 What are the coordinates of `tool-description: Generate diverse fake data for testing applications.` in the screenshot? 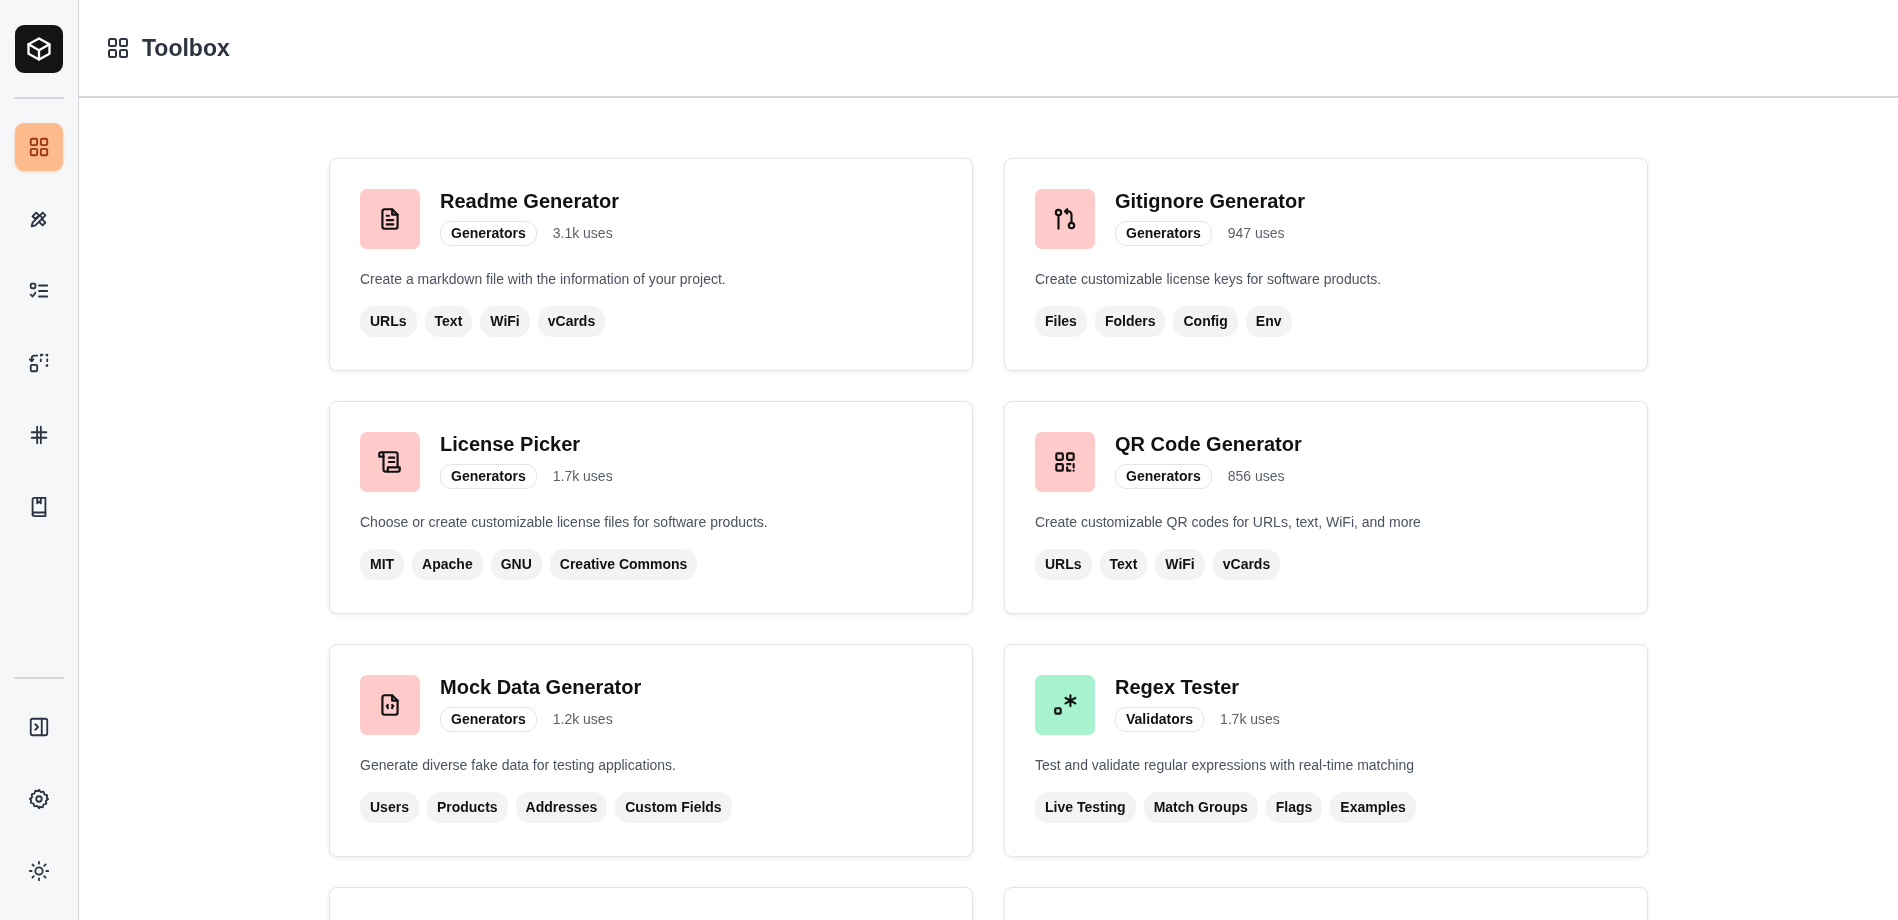 It's located at (518, 765).